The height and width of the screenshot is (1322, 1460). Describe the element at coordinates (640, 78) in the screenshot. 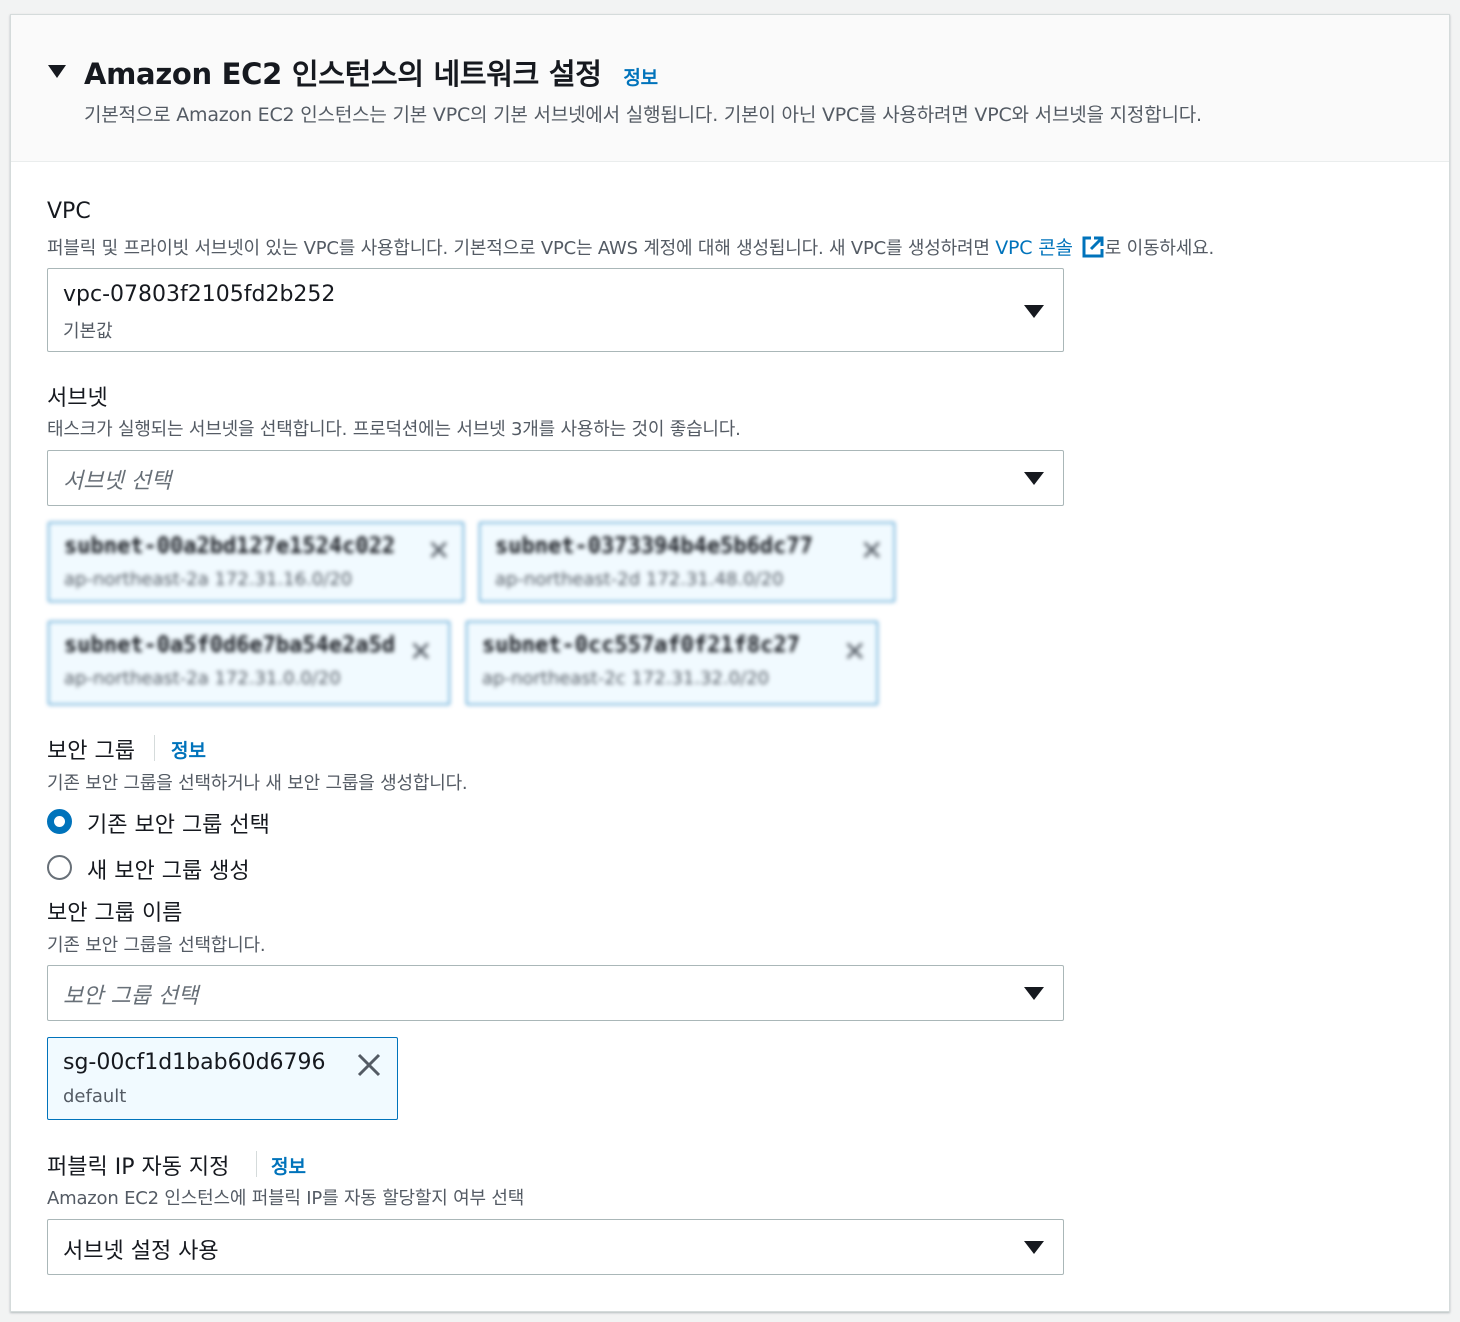

I see `info-link: 정보` at that location.